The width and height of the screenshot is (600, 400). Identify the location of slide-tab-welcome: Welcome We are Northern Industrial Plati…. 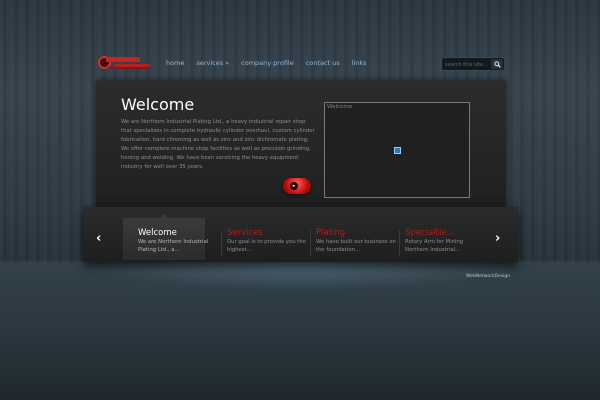
(165, 237).